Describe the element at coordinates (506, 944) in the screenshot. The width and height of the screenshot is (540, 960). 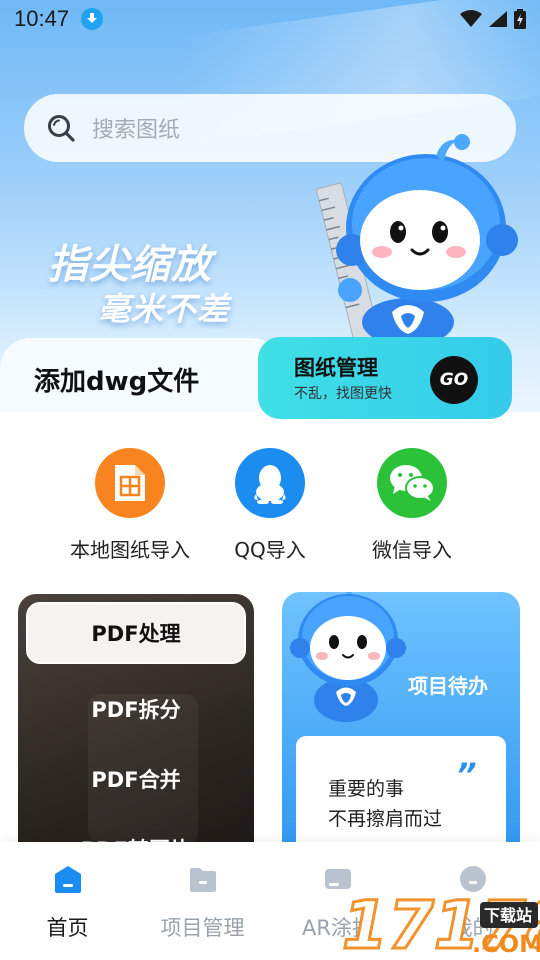
I see `watermark-domain: .COM` at that location.